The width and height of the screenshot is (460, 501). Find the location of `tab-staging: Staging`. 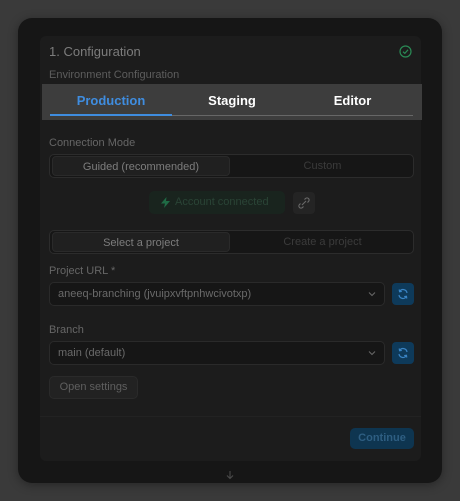

tab-staging: Staging is located at coordinates (232, 101).